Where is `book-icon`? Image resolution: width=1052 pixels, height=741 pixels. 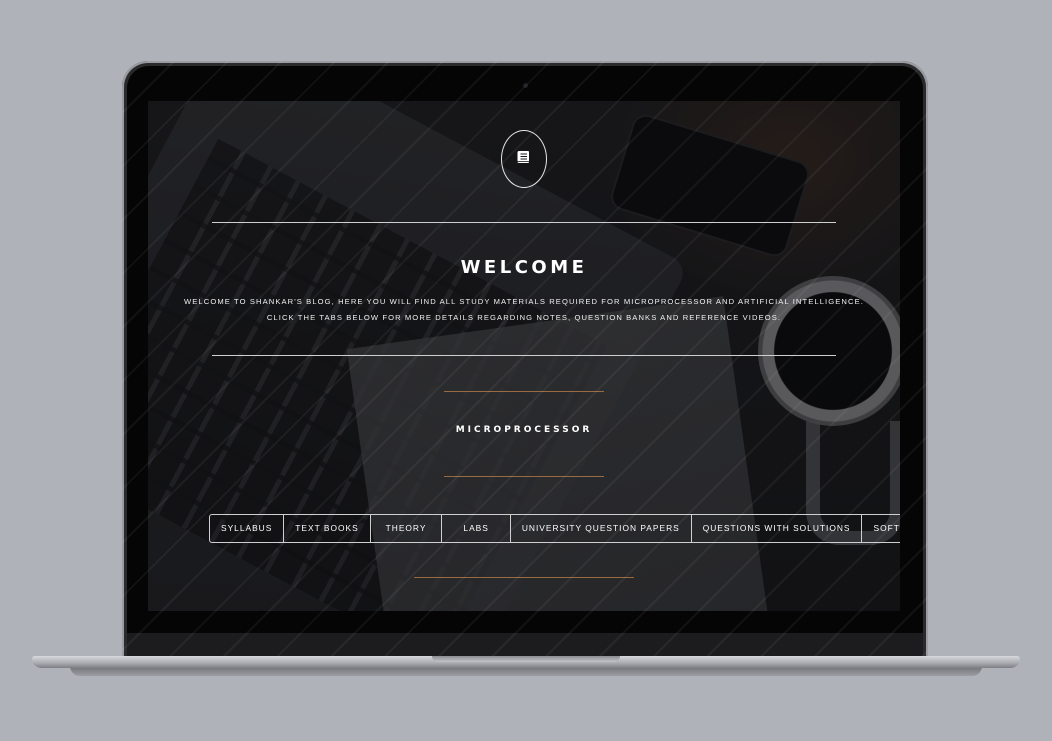 book-icon is located at coordinates (524, 159).